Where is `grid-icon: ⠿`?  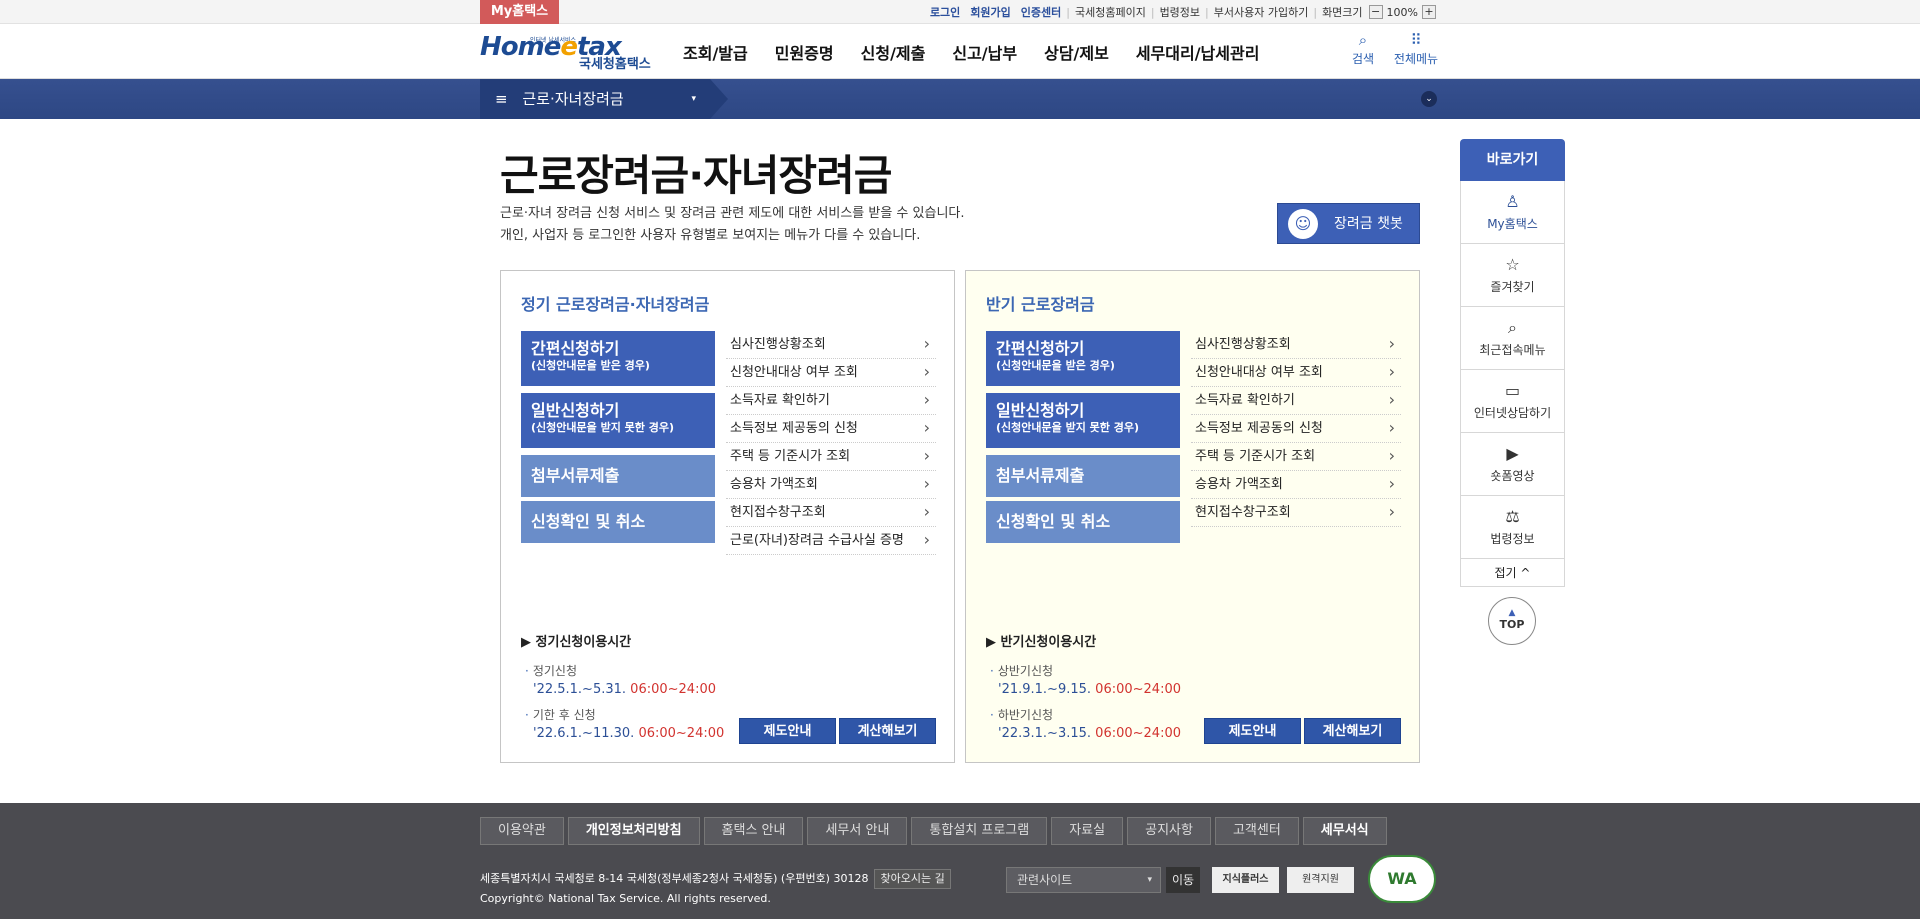
grid-icon: ⠿ is located at coordinates (1416, 40).